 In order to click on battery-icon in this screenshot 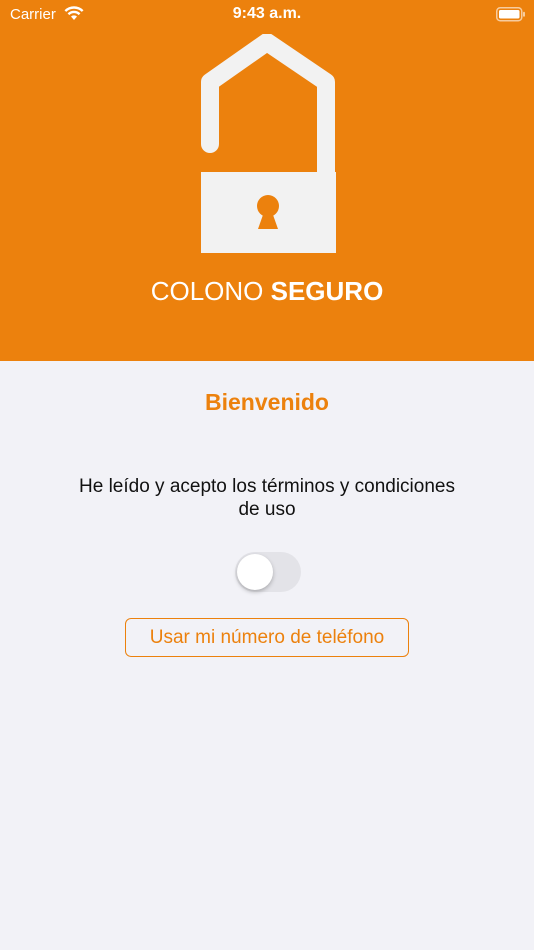, I will do `click(510, 14)`.